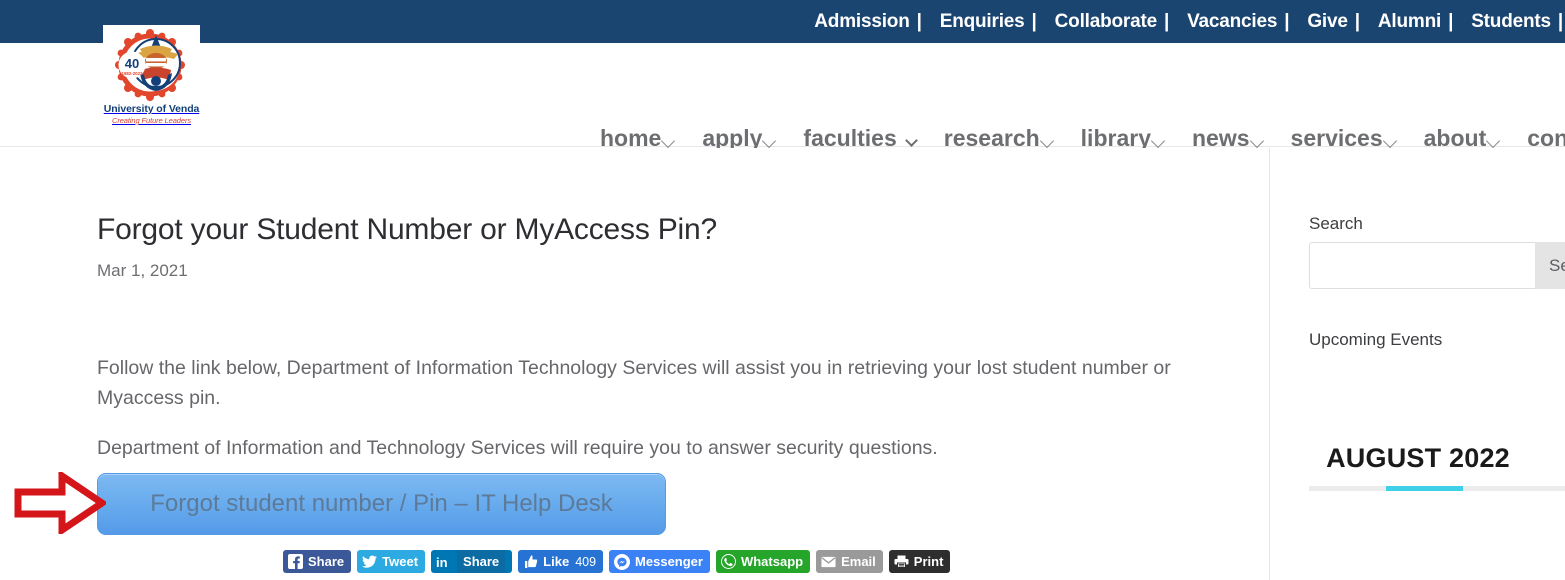  Describe the element at coordinates (1232, 21) in the screenshot. I see `topbar-link-vacancies-label: Vacancies` at that location.